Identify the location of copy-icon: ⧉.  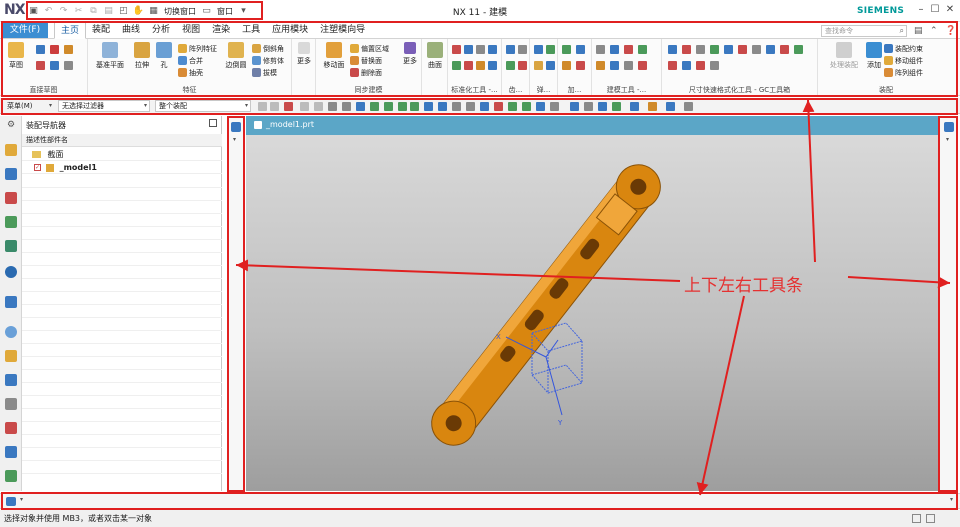
(93, 11).